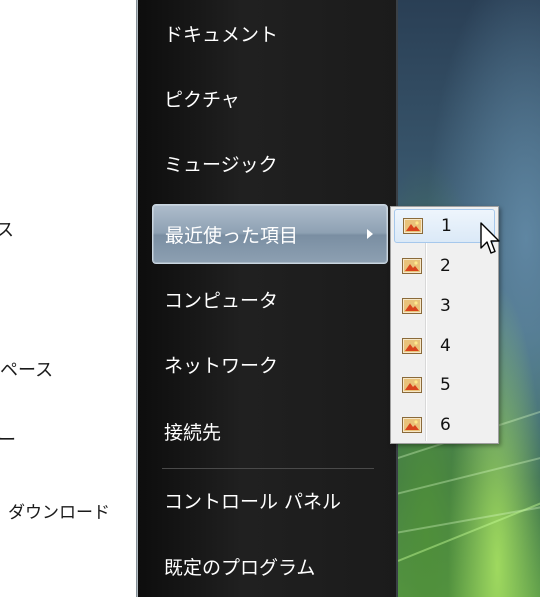  I want to click on wallpaper-streak, so click(469, 504).